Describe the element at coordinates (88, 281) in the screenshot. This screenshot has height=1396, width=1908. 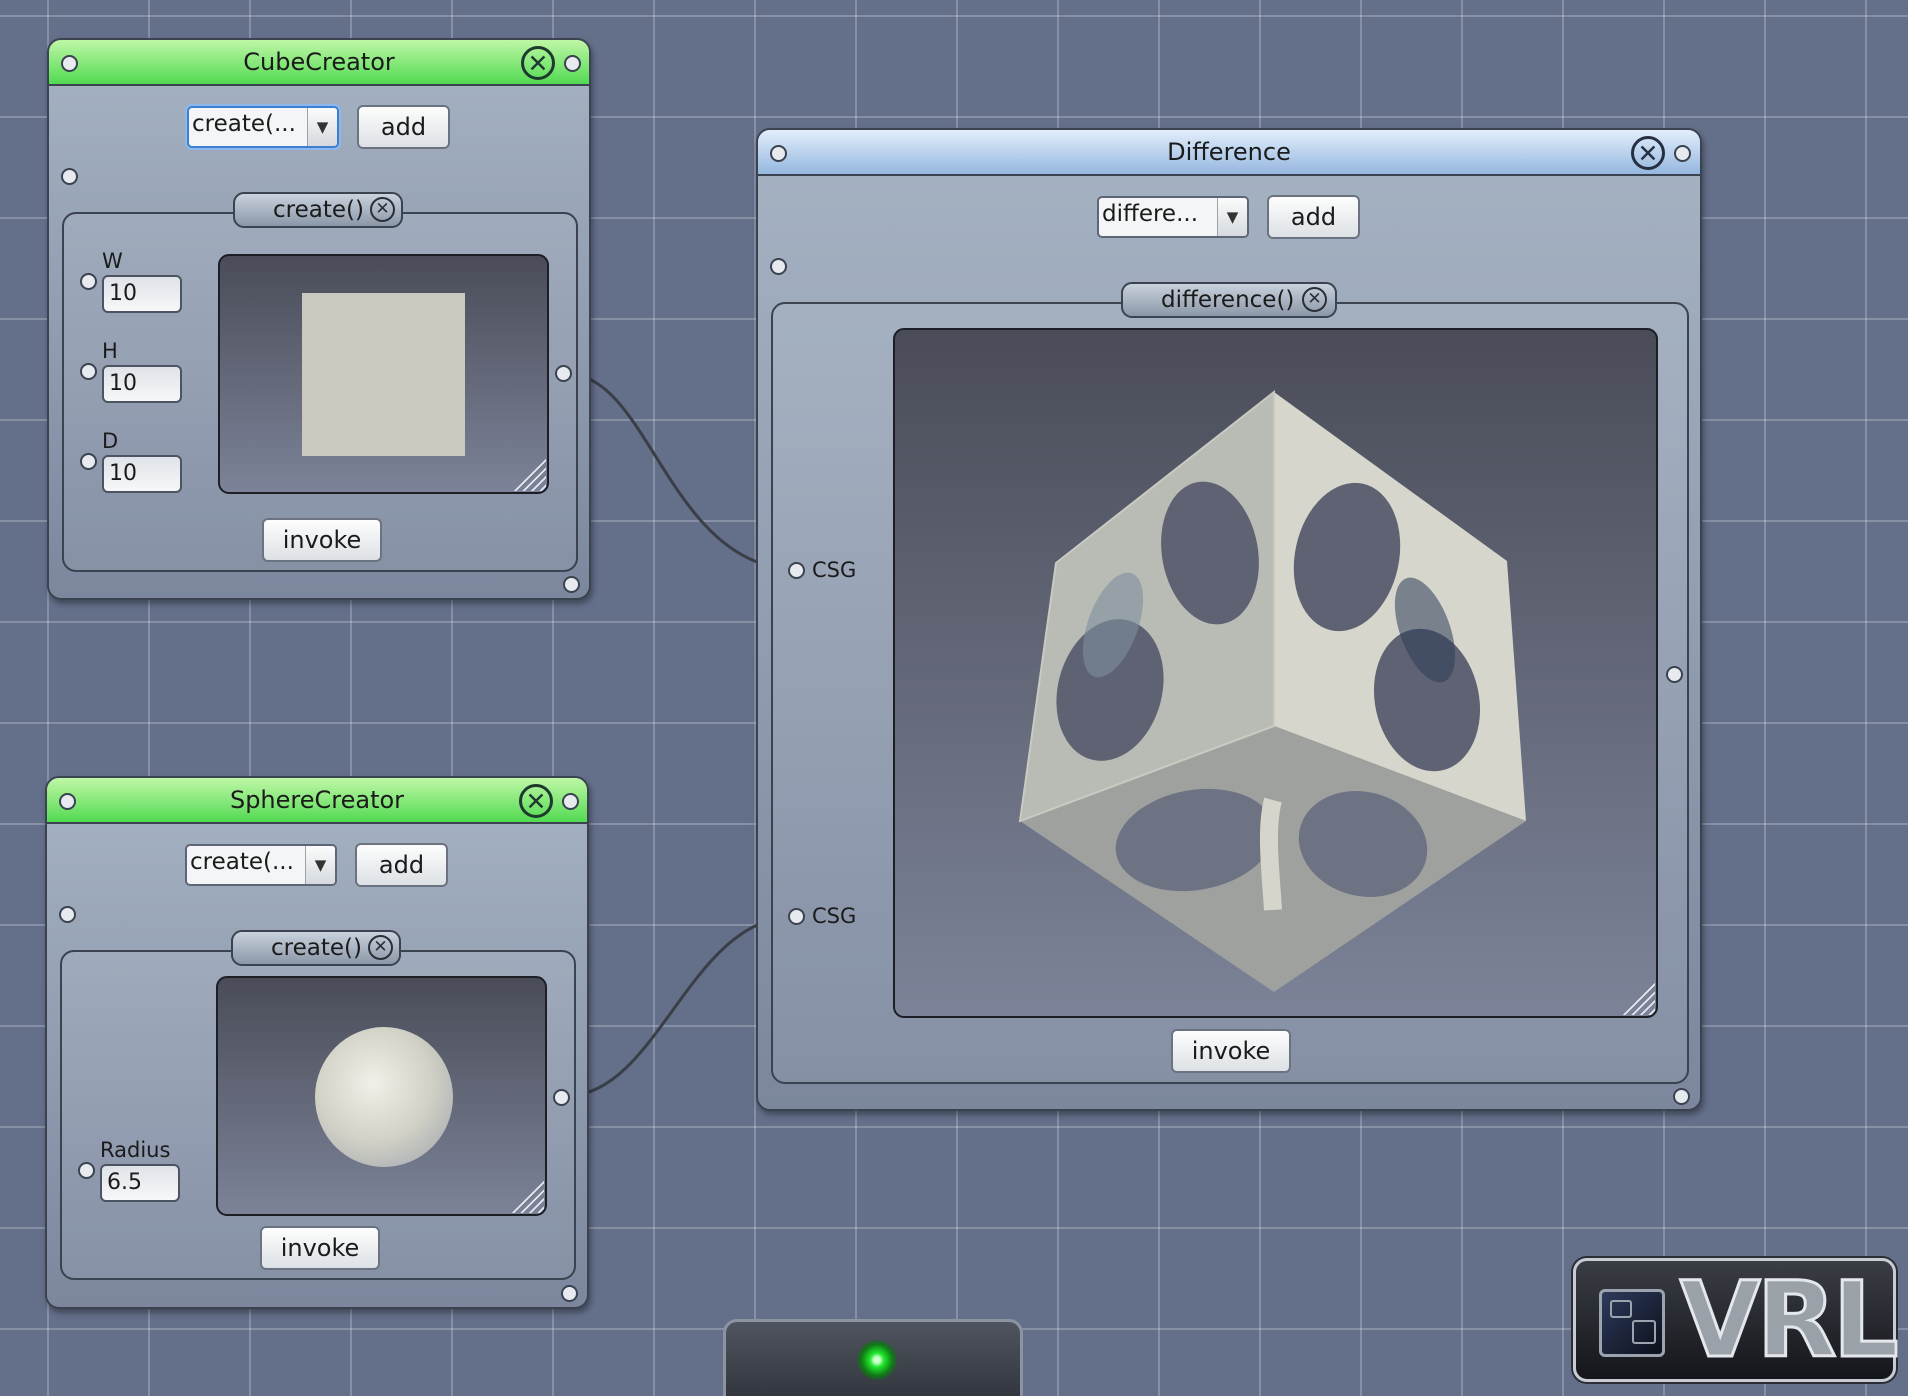
I see `param-w-connector` at that location.